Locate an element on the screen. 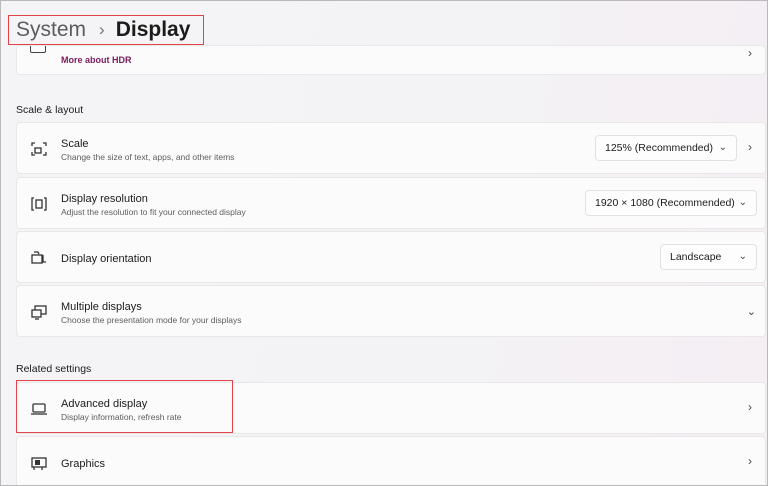 Image resolution: width=768 pixels, height=486 pixels. orientation-dropdown: Landscape ⌄ is located at coordinates (708, 257).